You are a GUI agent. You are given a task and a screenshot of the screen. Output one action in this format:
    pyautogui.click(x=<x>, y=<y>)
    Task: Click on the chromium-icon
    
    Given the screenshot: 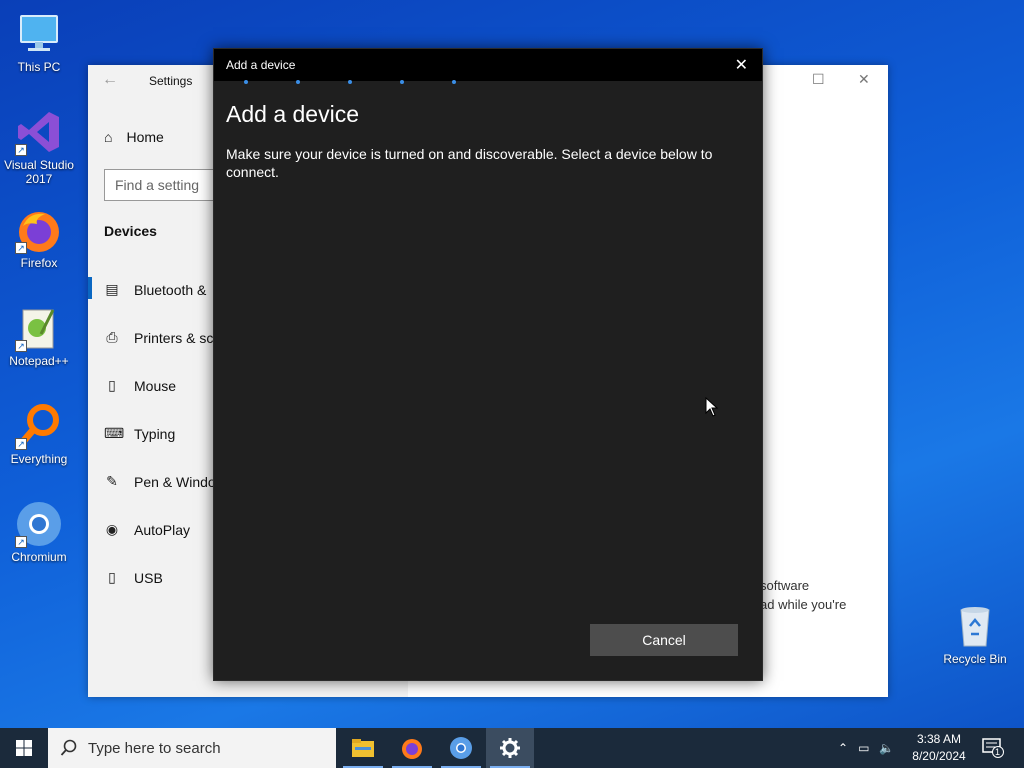 What is the action you would take?
    pyautogui.click(x=461, y=748)
    